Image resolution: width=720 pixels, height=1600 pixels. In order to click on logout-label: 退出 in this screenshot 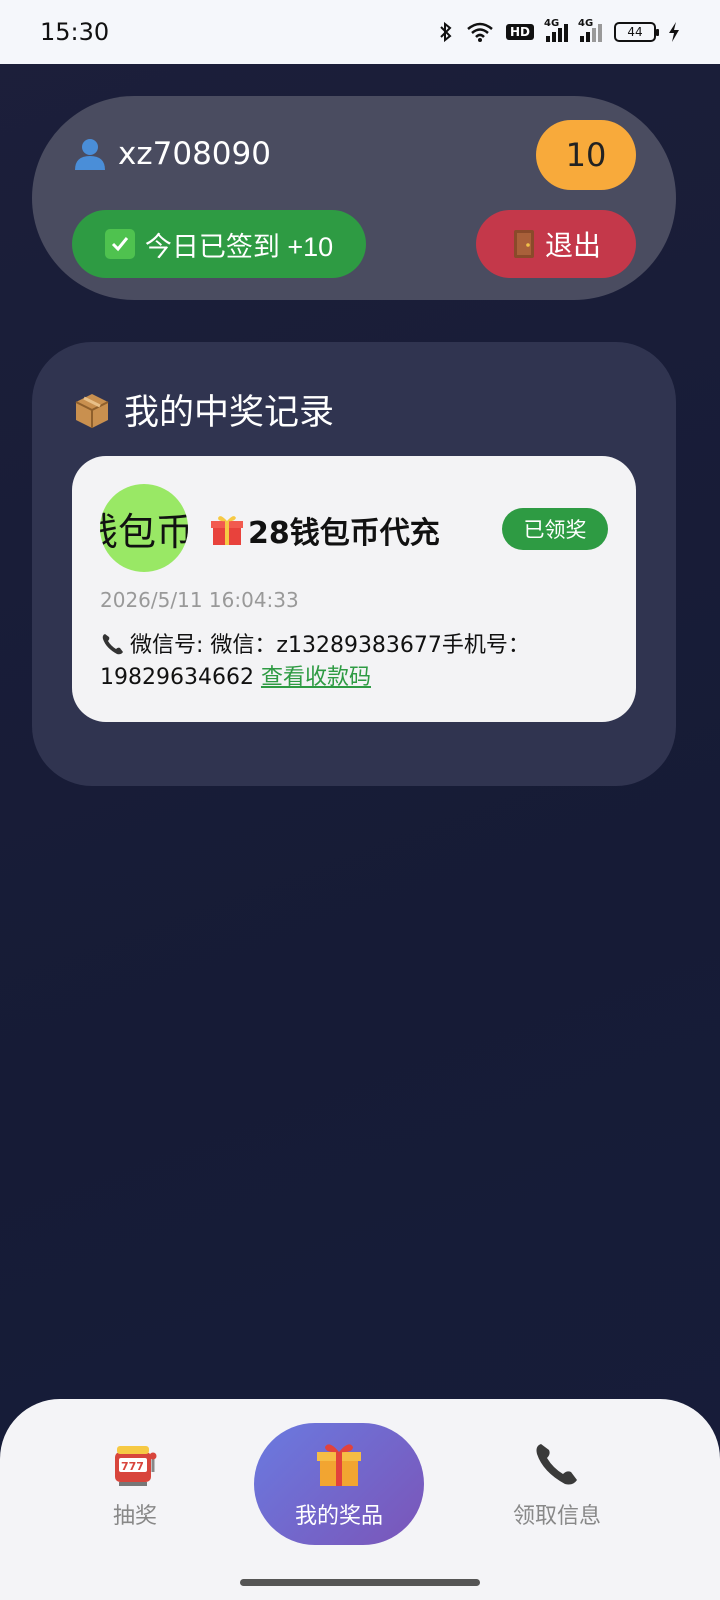, I will do `click(572, 245)`.